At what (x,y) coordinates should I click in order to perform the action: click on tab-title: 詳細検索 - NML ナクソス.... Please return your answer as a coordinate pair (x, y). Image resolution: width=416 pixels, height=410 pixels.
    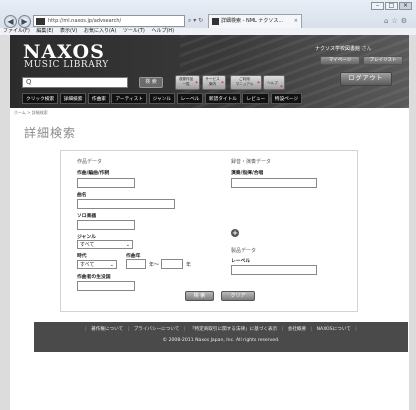
    Looking at the image, I should click on (252, 21).